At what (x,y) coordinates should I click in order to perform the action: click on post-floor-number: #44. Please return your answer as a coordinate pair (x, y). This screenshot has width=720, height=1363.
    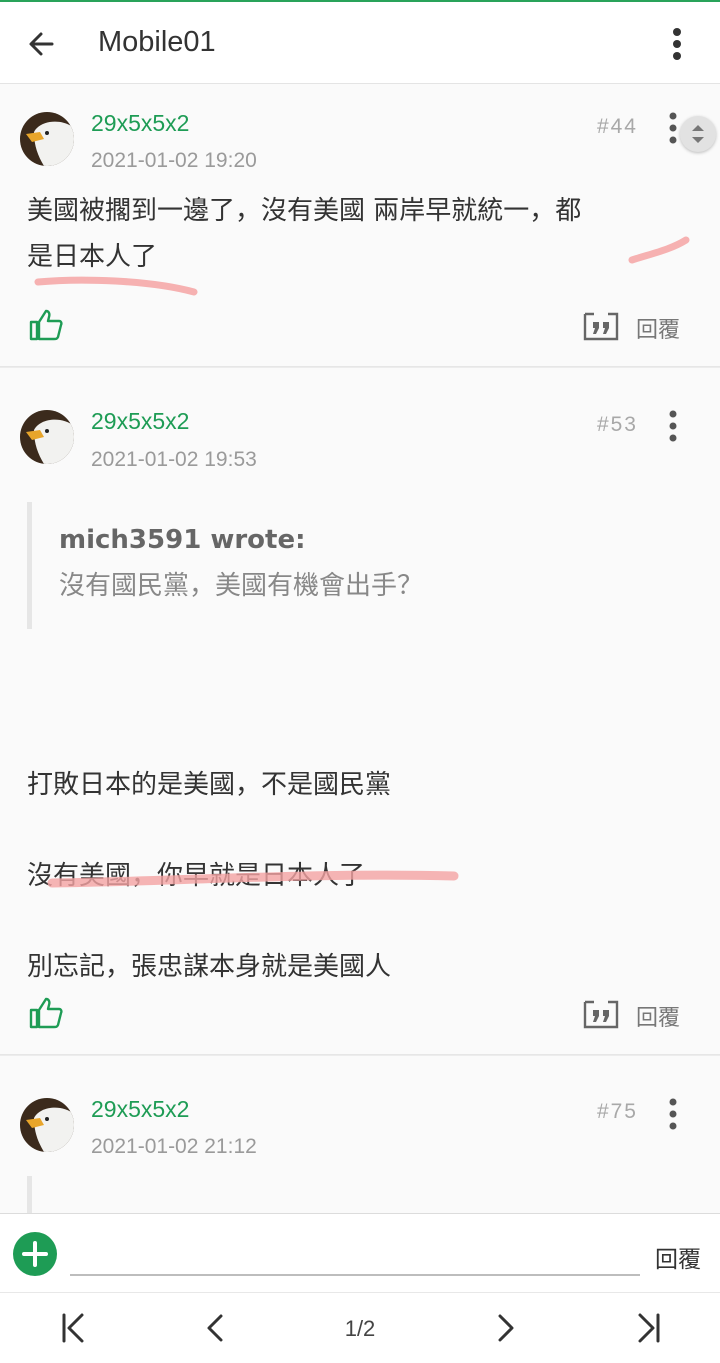
    Looking at the image, I should click on (617, 126).